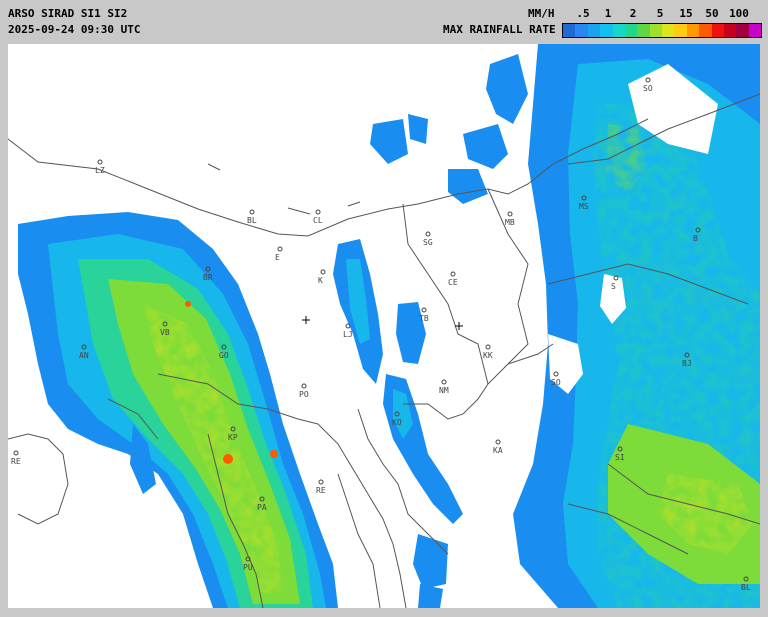 The width and height of the screenshot is (768, 617). Describe the element at coordinates (584, 206) in the screenshot. I see `city-label: MS` at that location.